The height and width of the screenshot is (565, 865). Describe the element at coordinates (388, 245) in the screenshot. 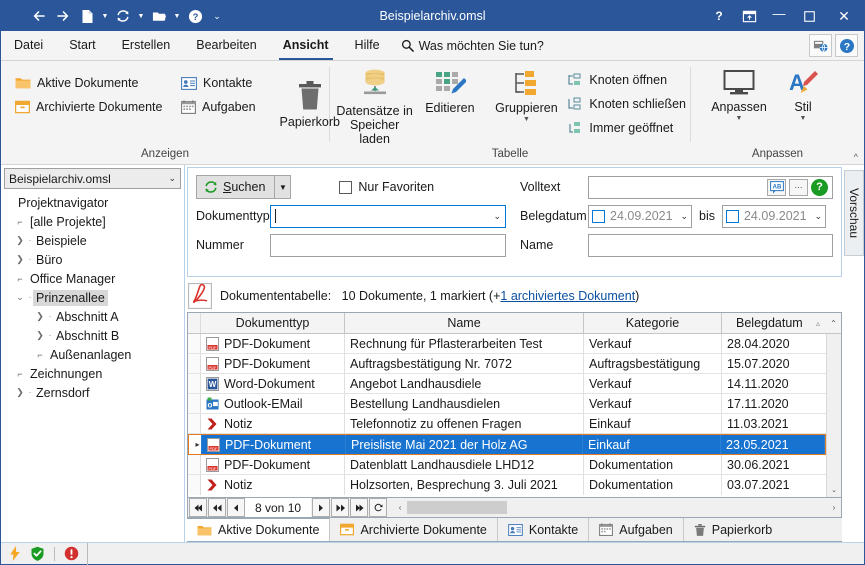

I see `nummer-input` at that location.